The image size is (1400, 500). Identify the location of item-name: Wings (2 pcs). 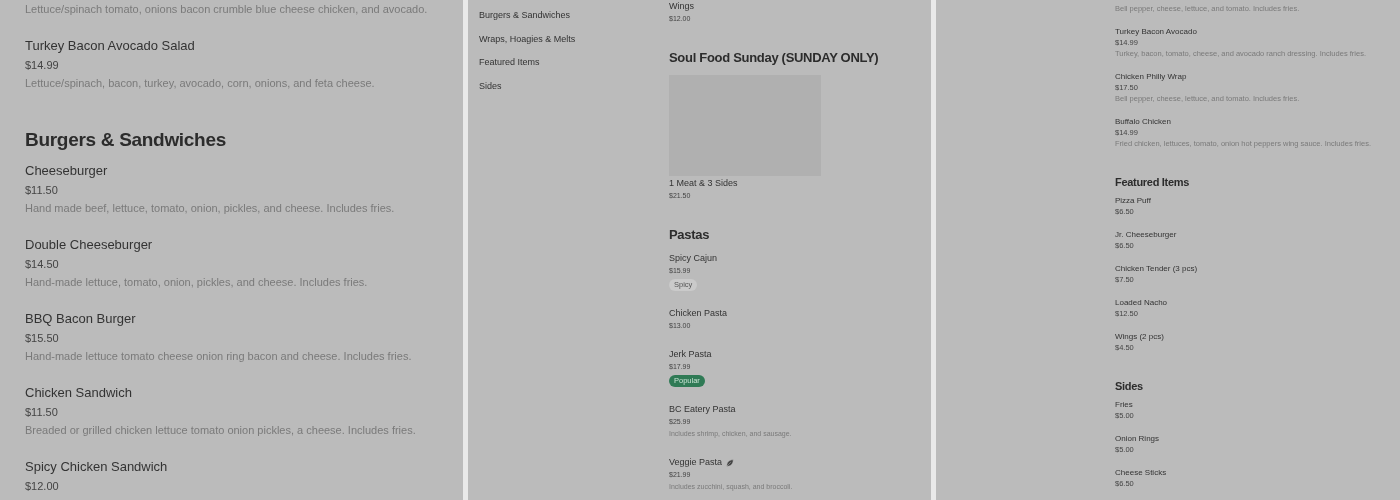
(1139, 336).